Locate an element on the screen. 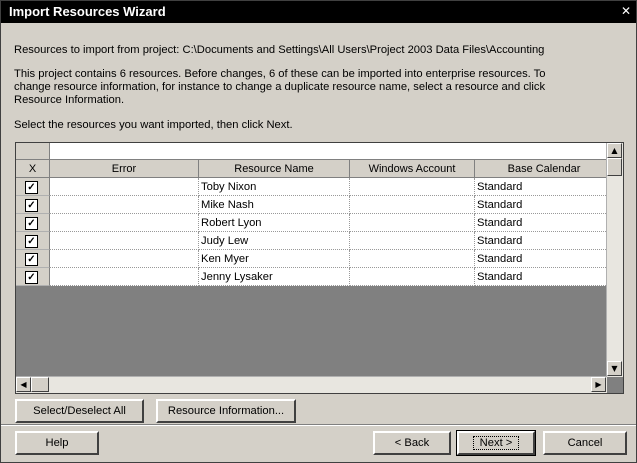  resource-name-cell: Mike Nash is located at coordinates (274, 205).